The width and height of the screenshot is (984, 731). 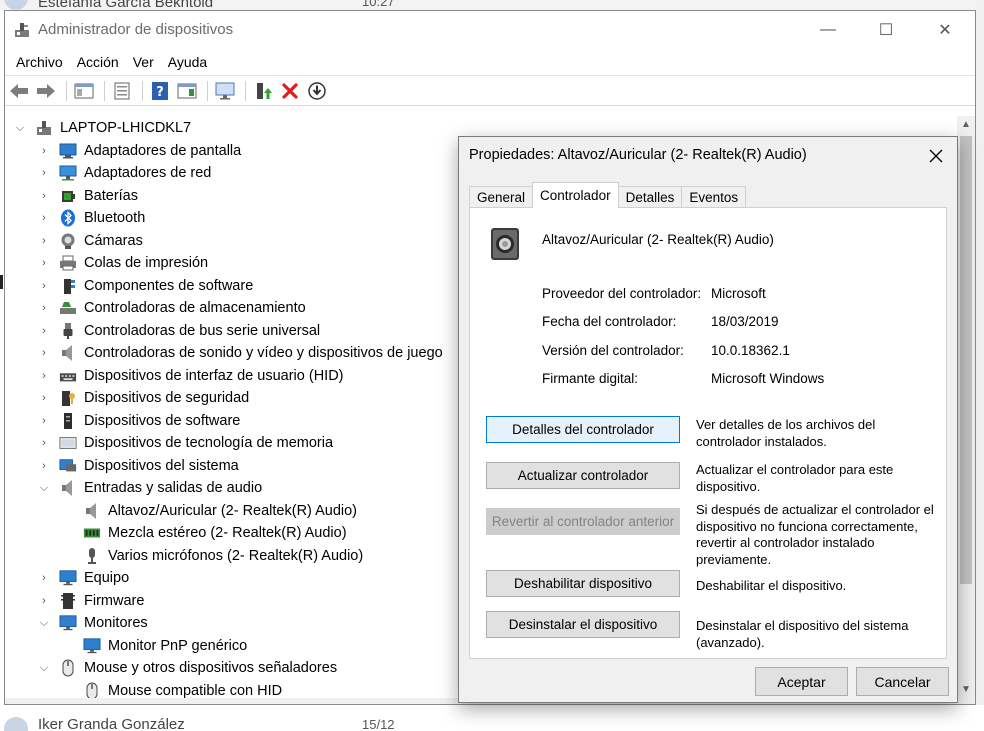 What do you see at coordinates (124, 173) in the screenshot?
I see `tree-category: › Adaptadores de red` at bounding box center [124, 173].